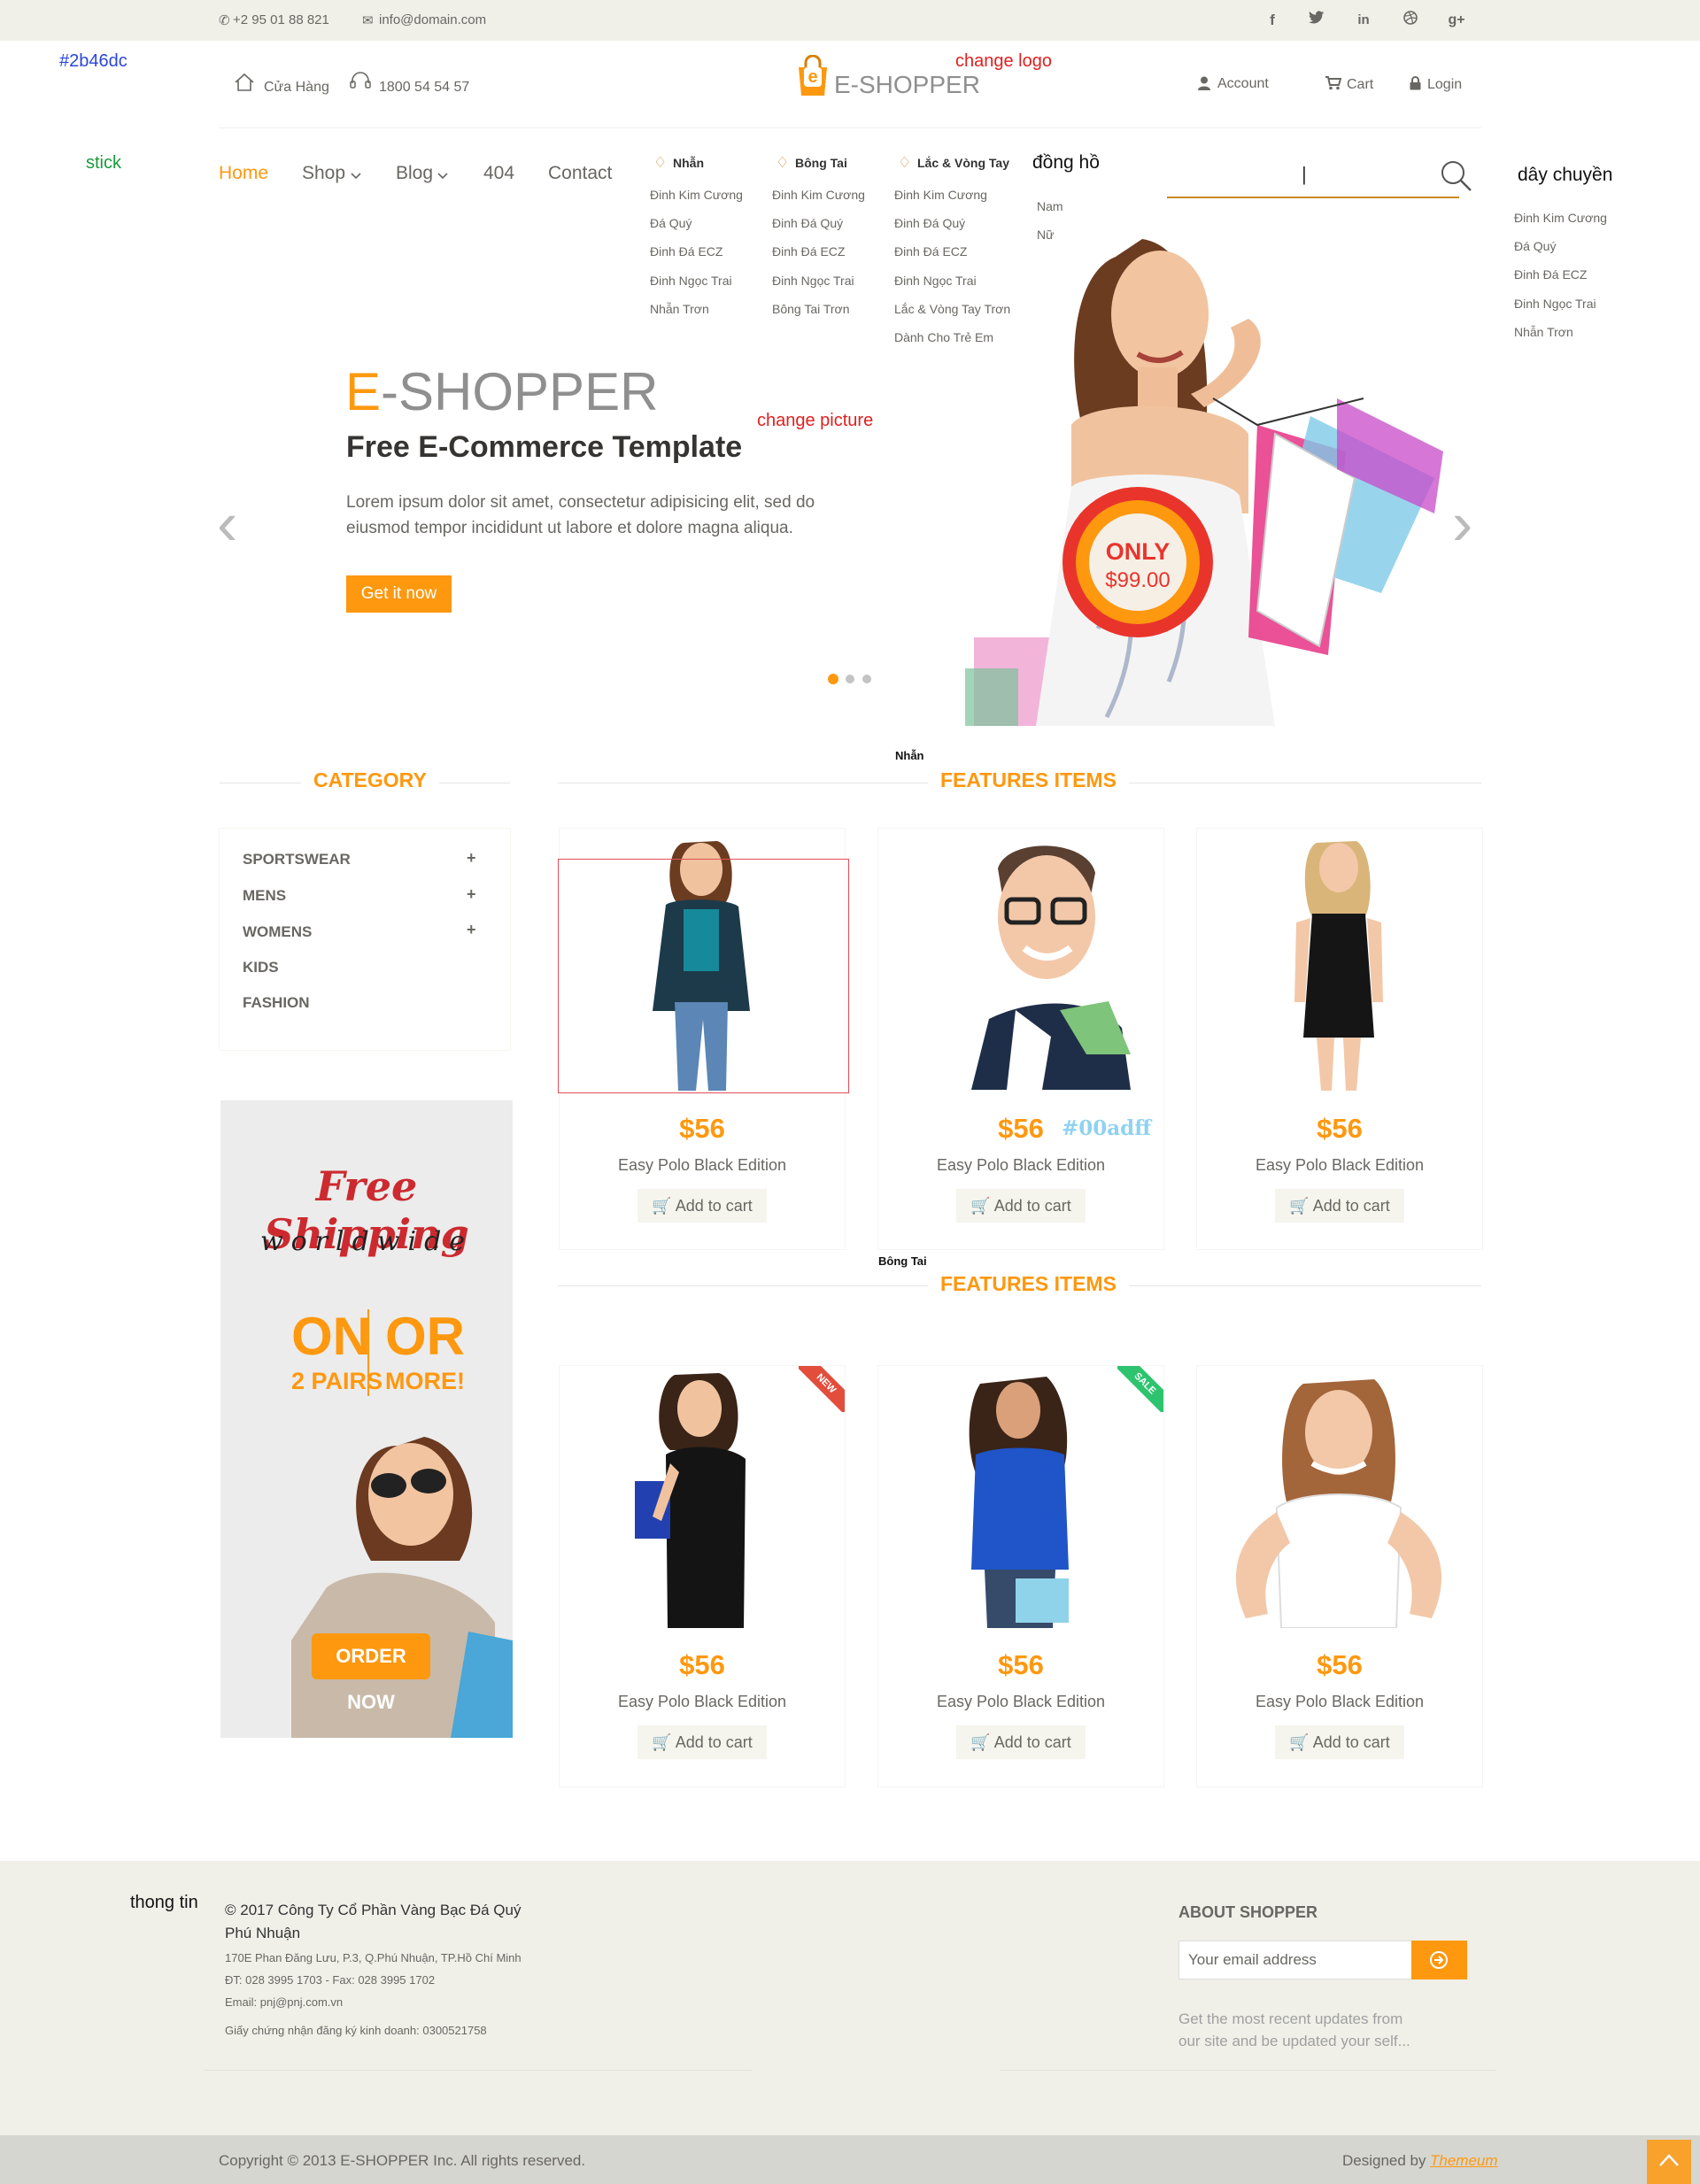 The height and width of the screenshot is (2184, 1700). What do you see at coordinates (277, 932) in the screenshot?
I see `category-item: WOMENS` at bounding box center [277, 932].